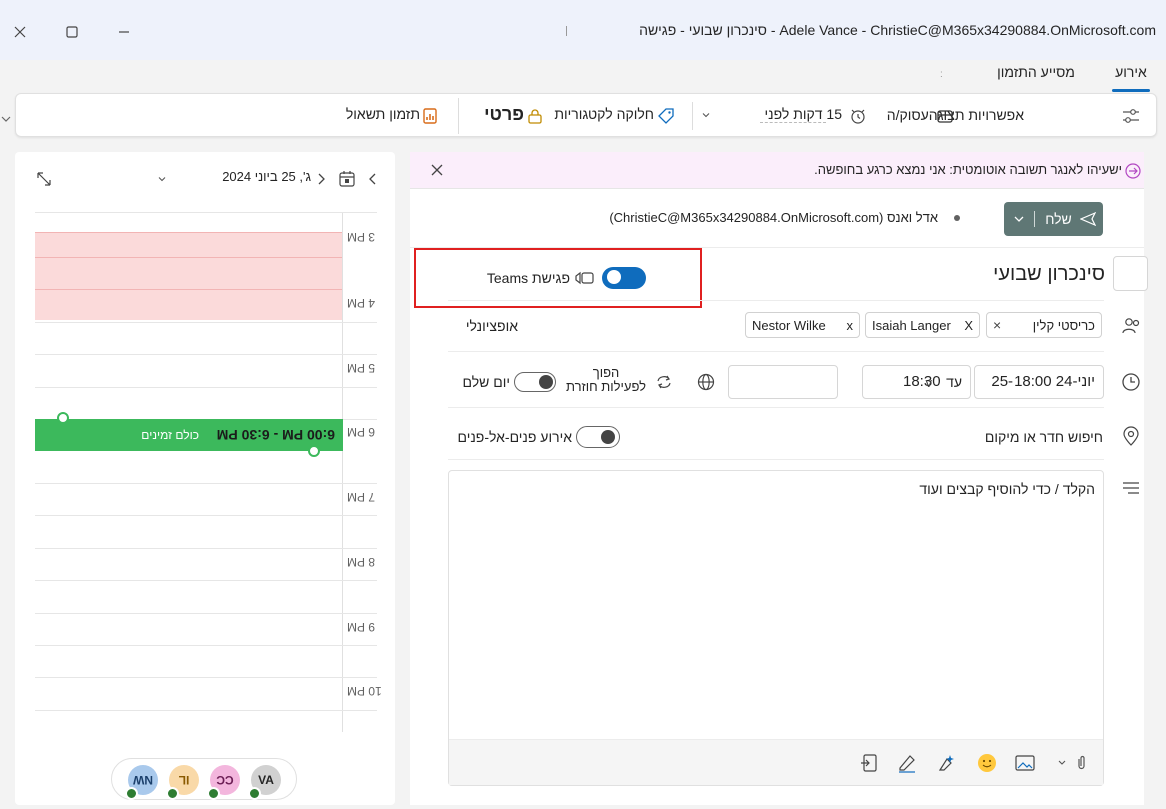 The image size is (1166, 809). I want to click on ribbon-collapse-chevron, so click(6, 120).